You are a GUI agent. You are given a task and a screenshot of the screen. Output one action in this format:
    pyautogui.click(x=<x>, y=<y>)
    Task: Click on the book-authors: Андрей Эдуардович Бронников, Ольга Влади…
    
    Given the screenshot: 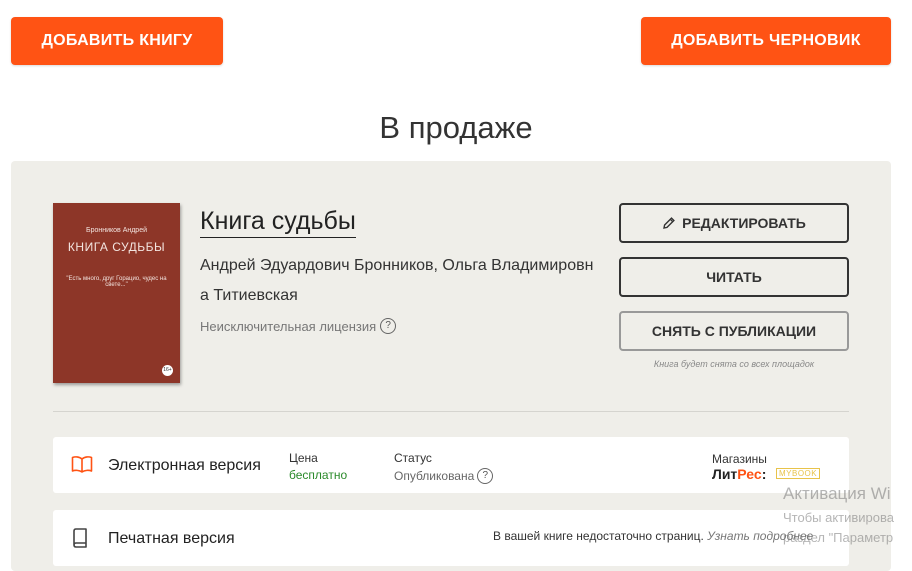 What is the action you would take?
    pyautogui.click(x=397, y=280)
    